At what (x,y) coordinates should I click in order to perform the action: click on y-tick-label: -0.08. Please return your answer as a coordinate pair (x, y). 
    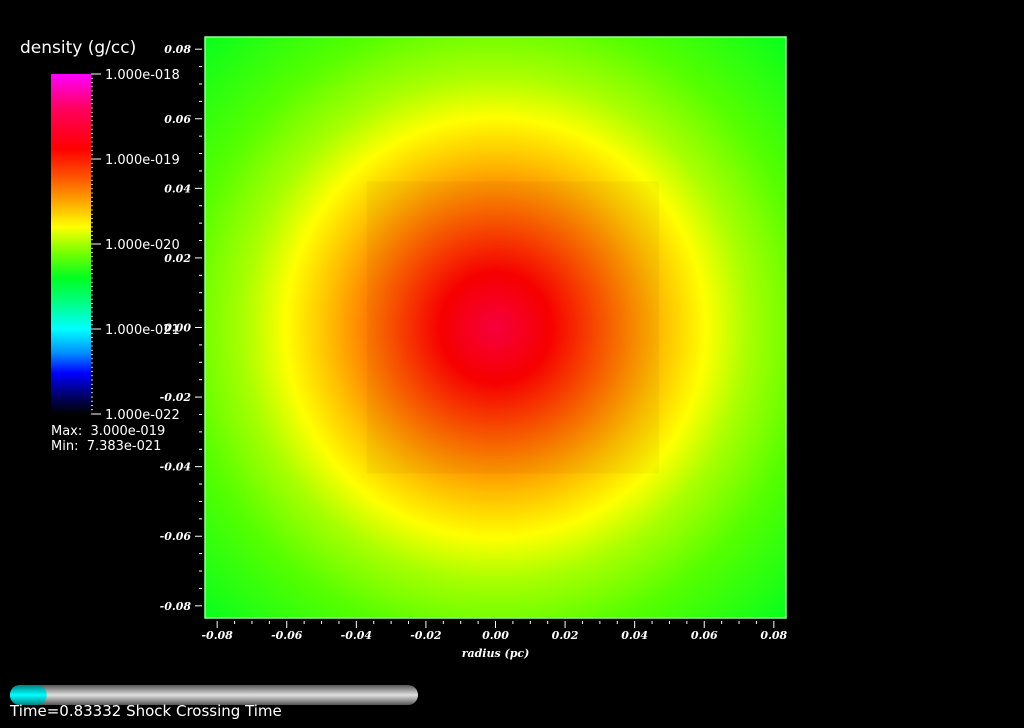
    Looking at the image, I should click on (176, 606).